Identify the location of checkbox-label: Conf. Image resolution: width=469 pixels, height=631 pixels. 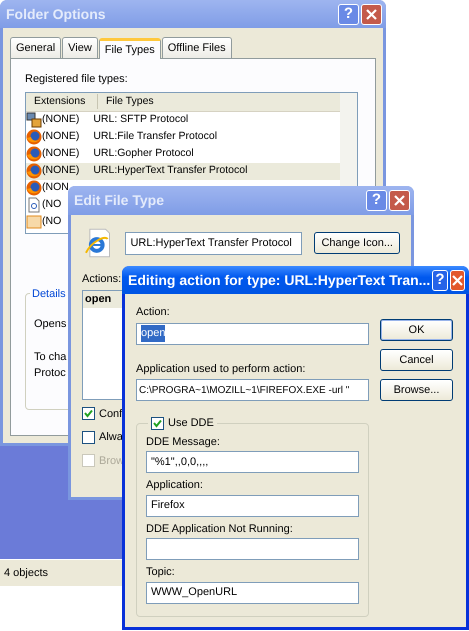
(110, 414).